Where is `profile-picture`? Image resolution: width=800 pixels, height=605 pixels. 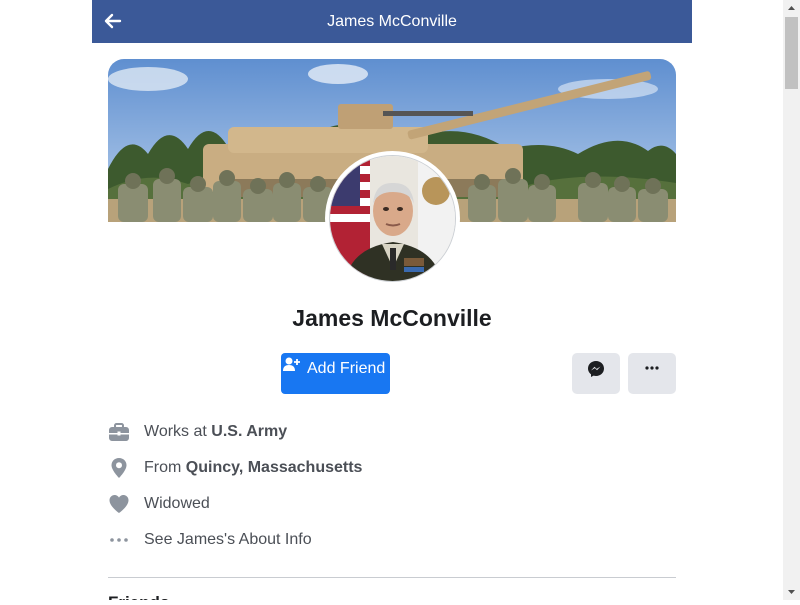
profile-picture is located at coordinates (392, 218).